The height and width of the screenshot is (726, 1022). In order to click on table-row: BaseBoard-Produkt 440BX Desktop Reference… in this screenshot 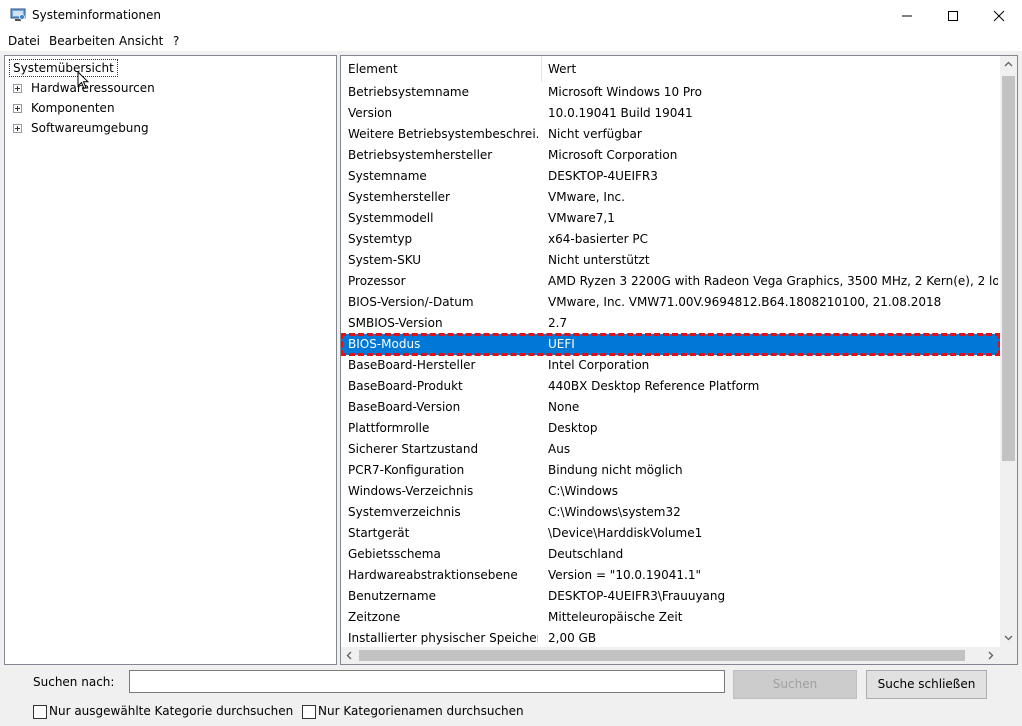, I will do `click(670, 386)`.